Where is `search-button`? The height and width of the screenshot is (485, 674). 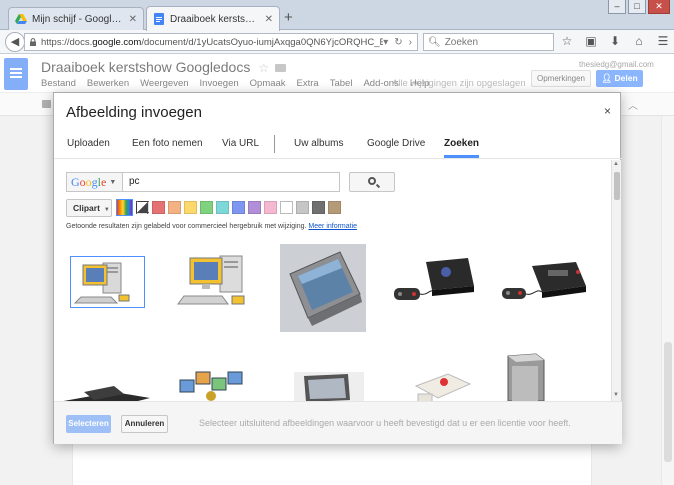 search-button is located at coordinates (372, 182).